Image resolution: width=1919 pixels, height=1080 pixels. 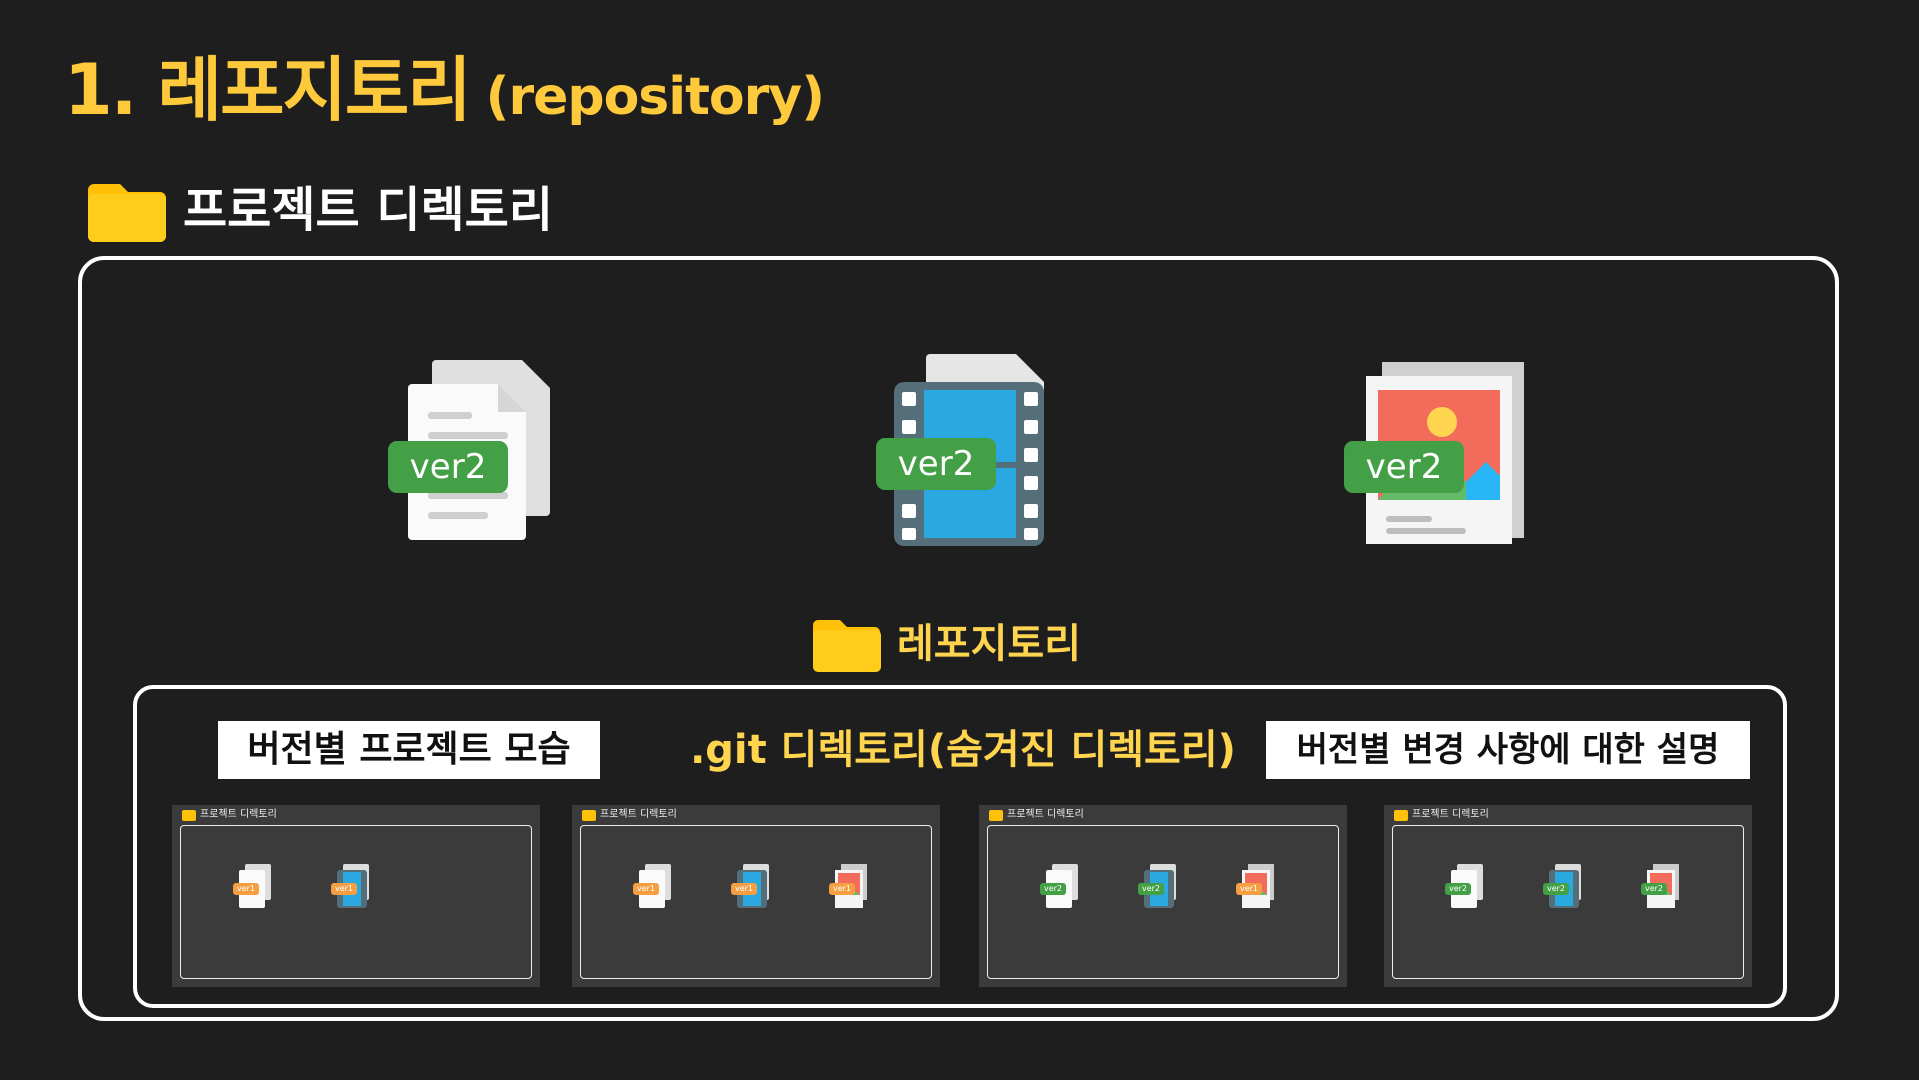 I want to click on git-directory-label: .git 디렉토리(숨겨진 디렉토리), so click(x=963, y=750).